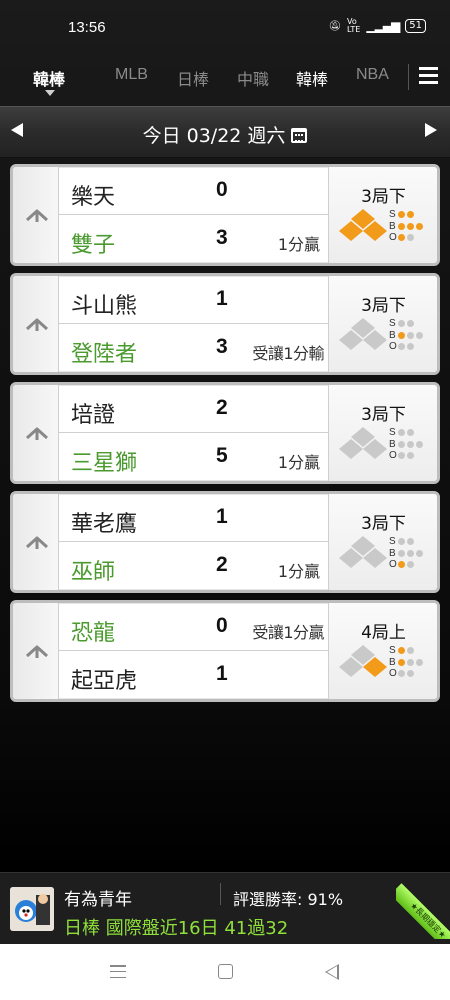 This screenshot has width=450, height=1000. Describe the element at coordinates (193, 627) in the screenshot. I see `team-row-top: 恐龍 0 受讓1分贏` at that location.